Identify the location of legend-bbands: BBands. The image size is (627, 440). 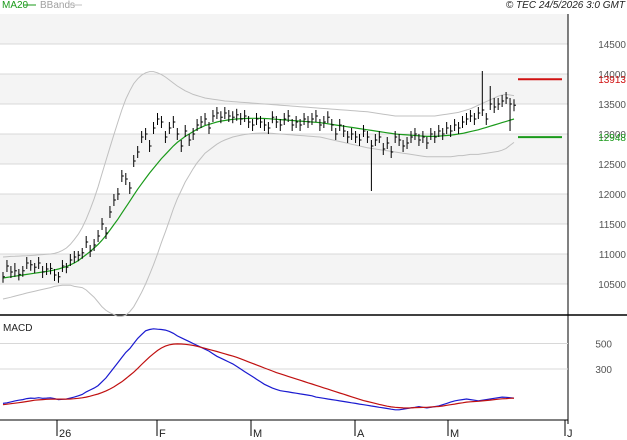
(57, 5).